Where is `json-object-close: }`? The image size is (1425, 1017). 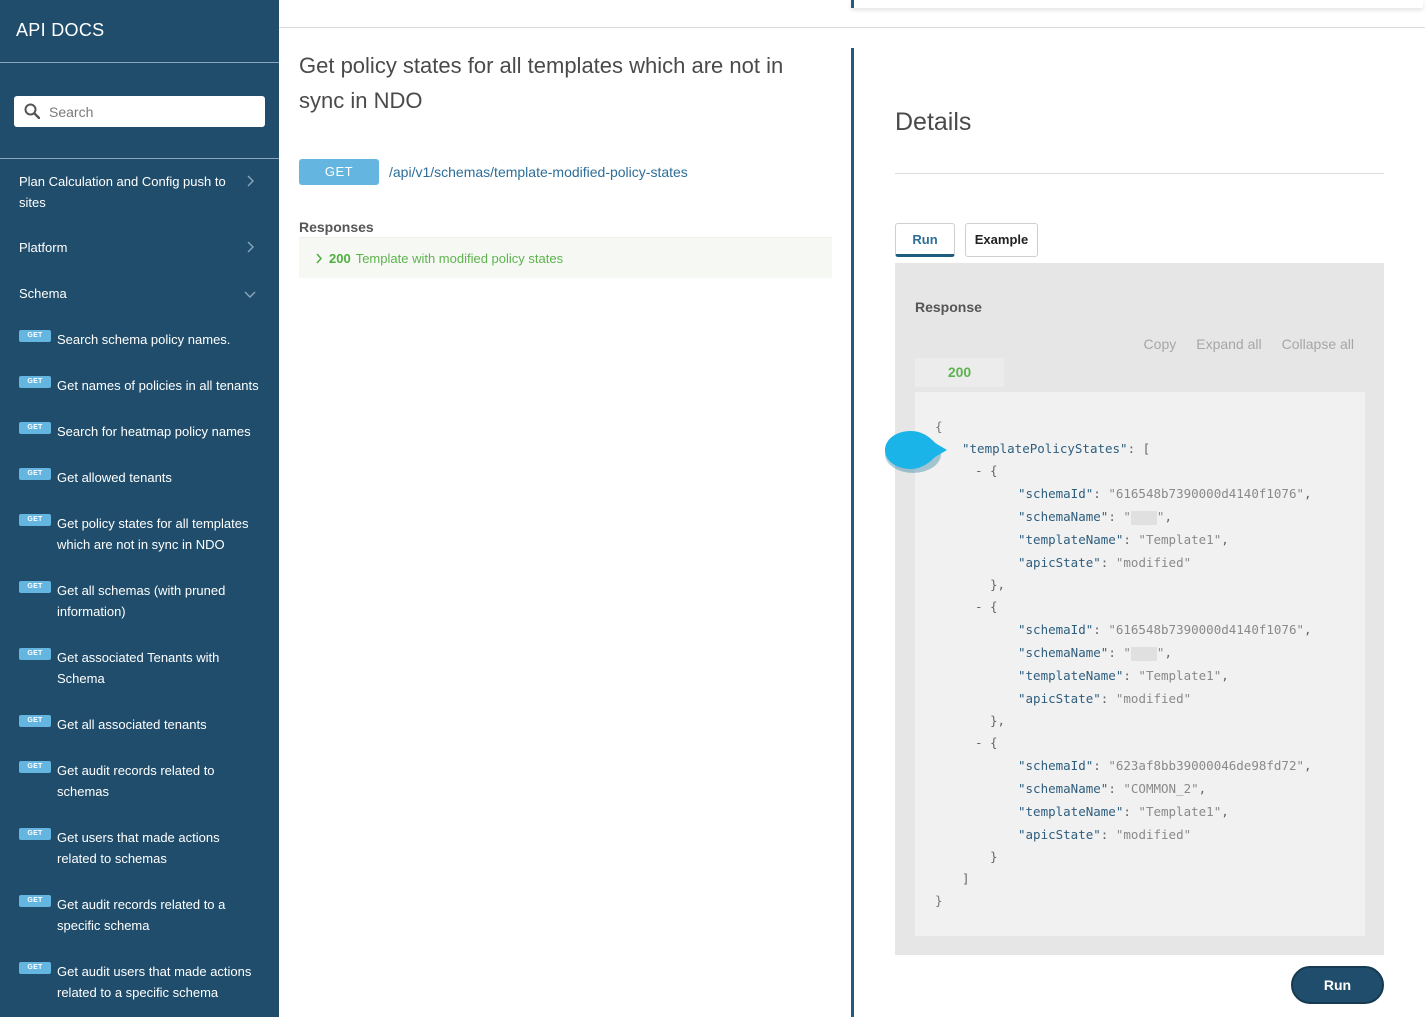 json-object-close: } is located at coordinates (994, 856).